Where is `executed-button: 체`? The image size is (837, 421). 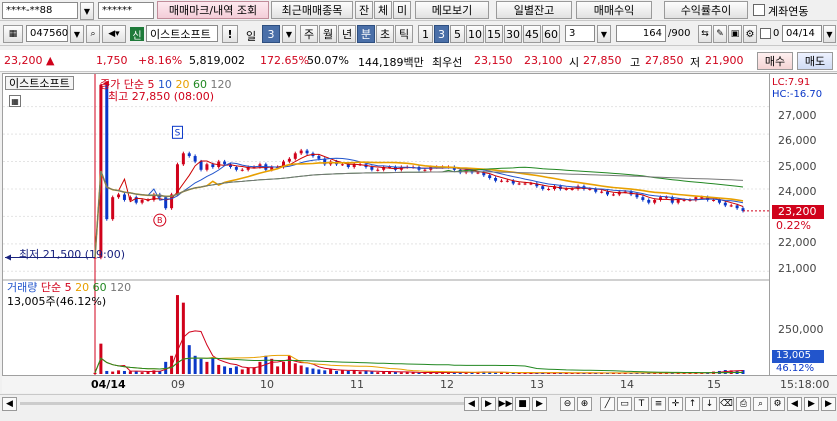
executed-button: 체 is located at coordinates (383, 10).